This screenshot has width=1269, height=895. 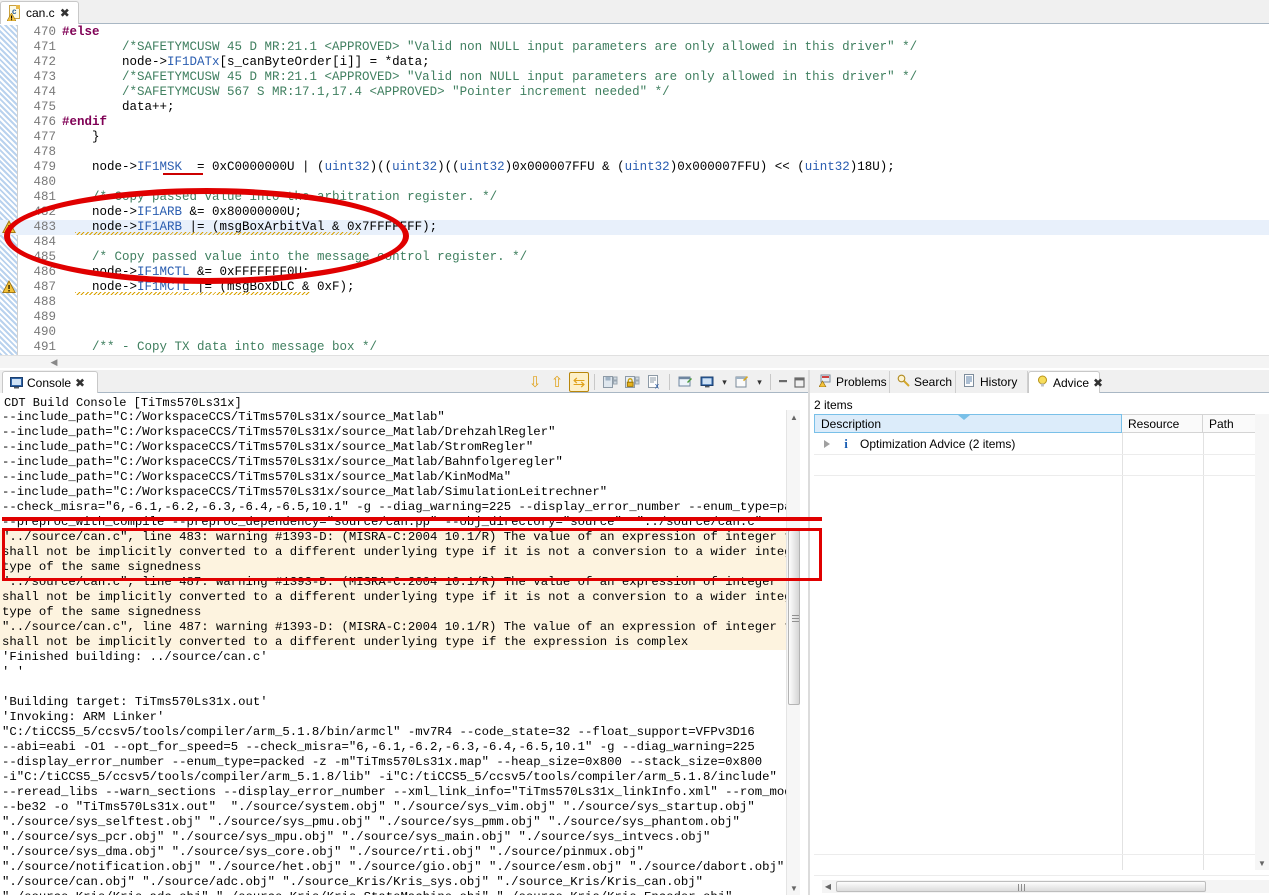 I want to click on console-title: CDT Build Console [TiTms570Ls31x], so click(x=123, y=403).